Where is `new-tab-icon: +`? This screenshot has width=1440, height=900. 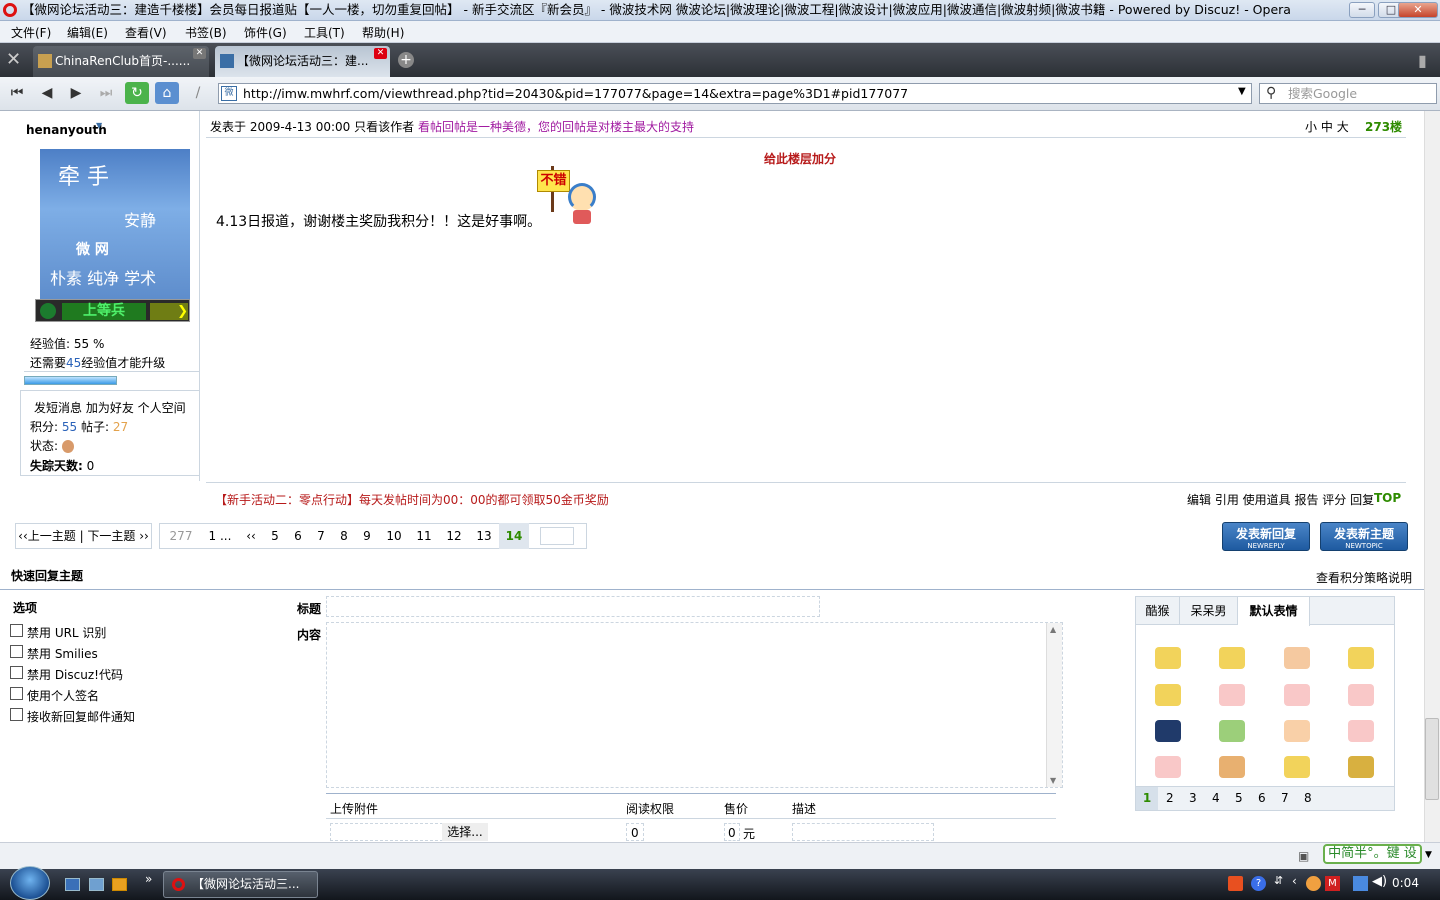 new-tab-icon: + is located at coordinates (406, 60).